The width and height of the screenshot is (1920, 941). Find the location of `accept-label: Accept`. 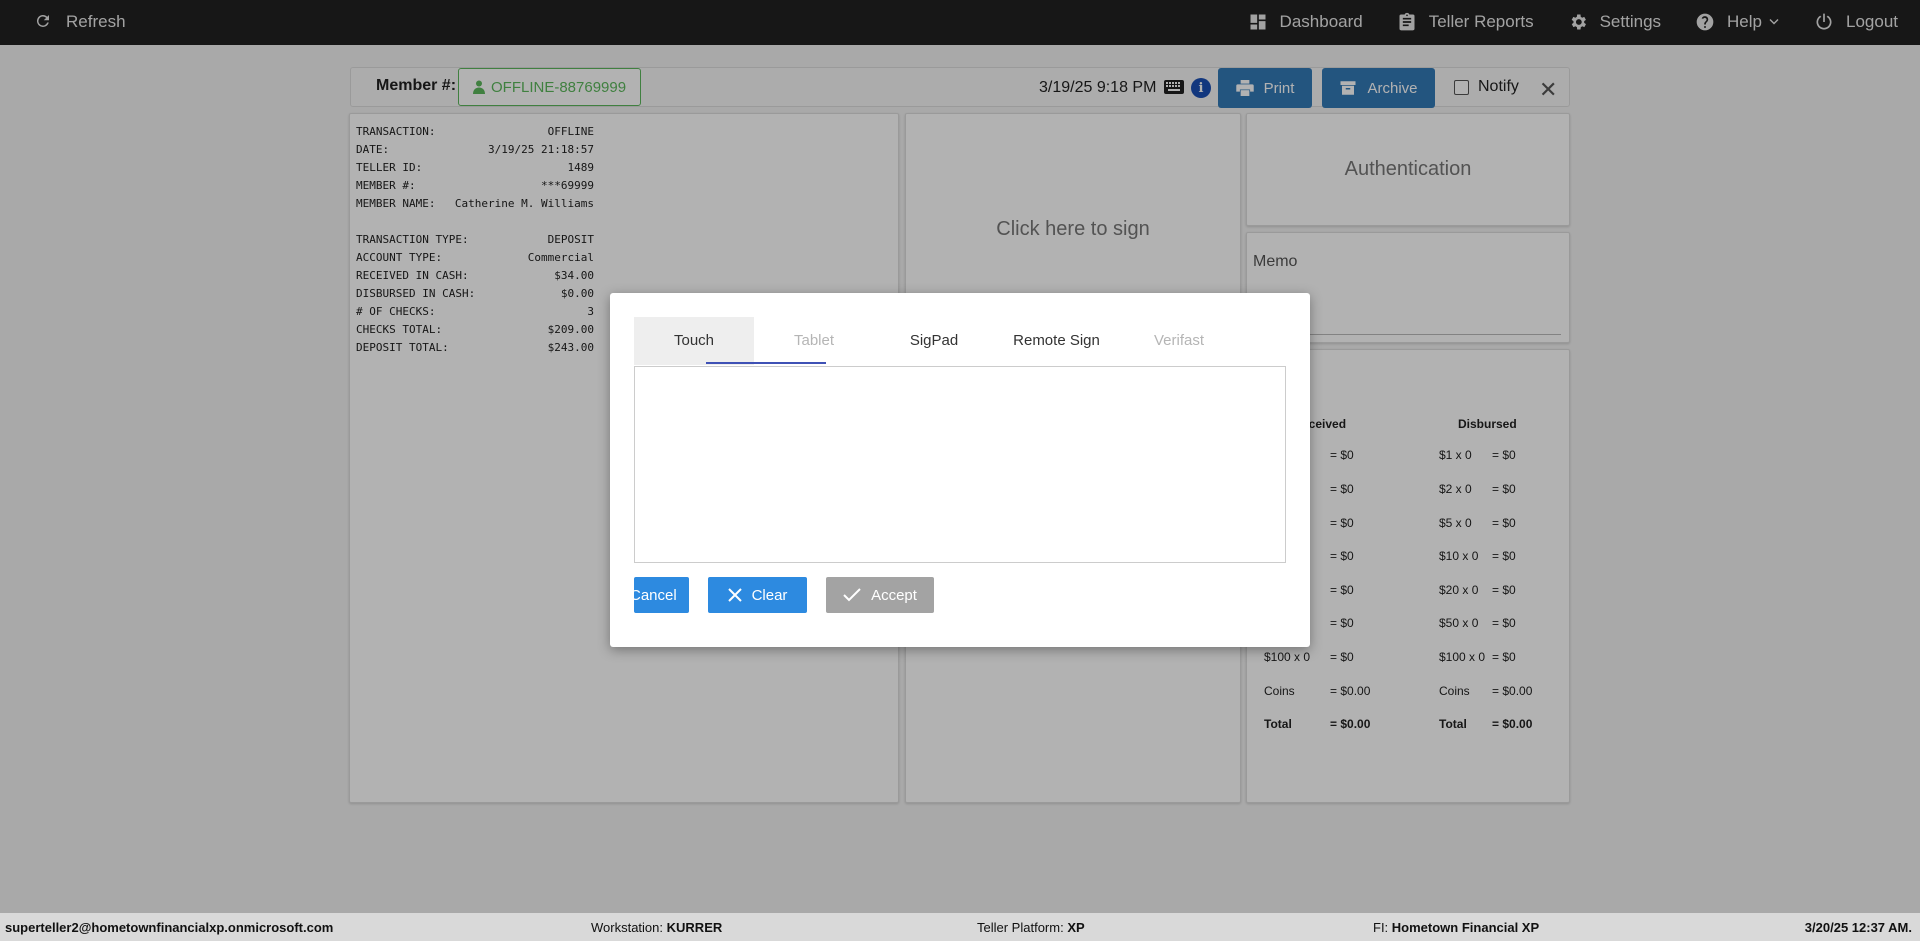

accept-label: Accept is located at coordinates (894, 595).